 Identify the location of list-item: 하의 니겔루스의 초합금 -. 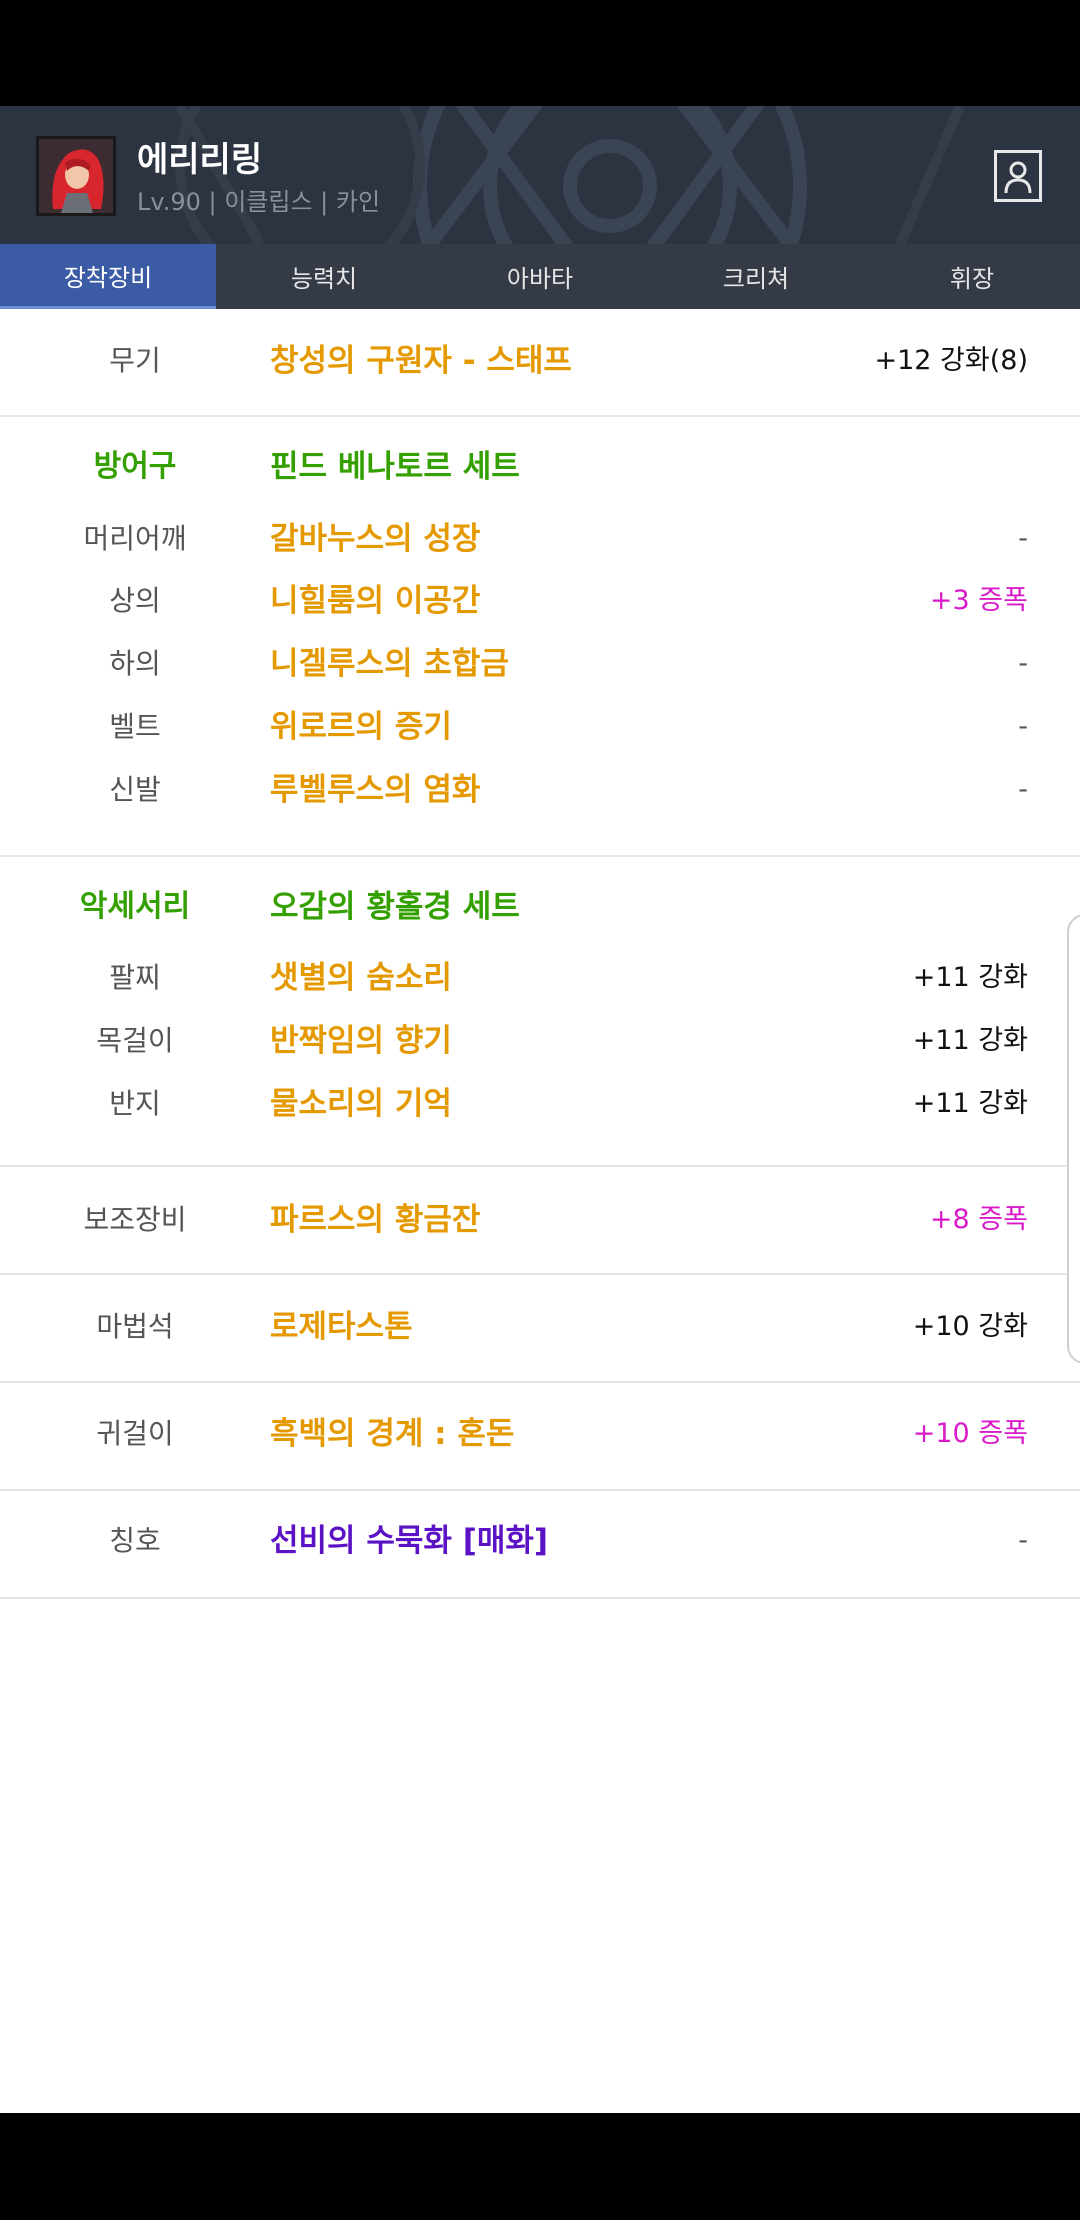
(540, 664).